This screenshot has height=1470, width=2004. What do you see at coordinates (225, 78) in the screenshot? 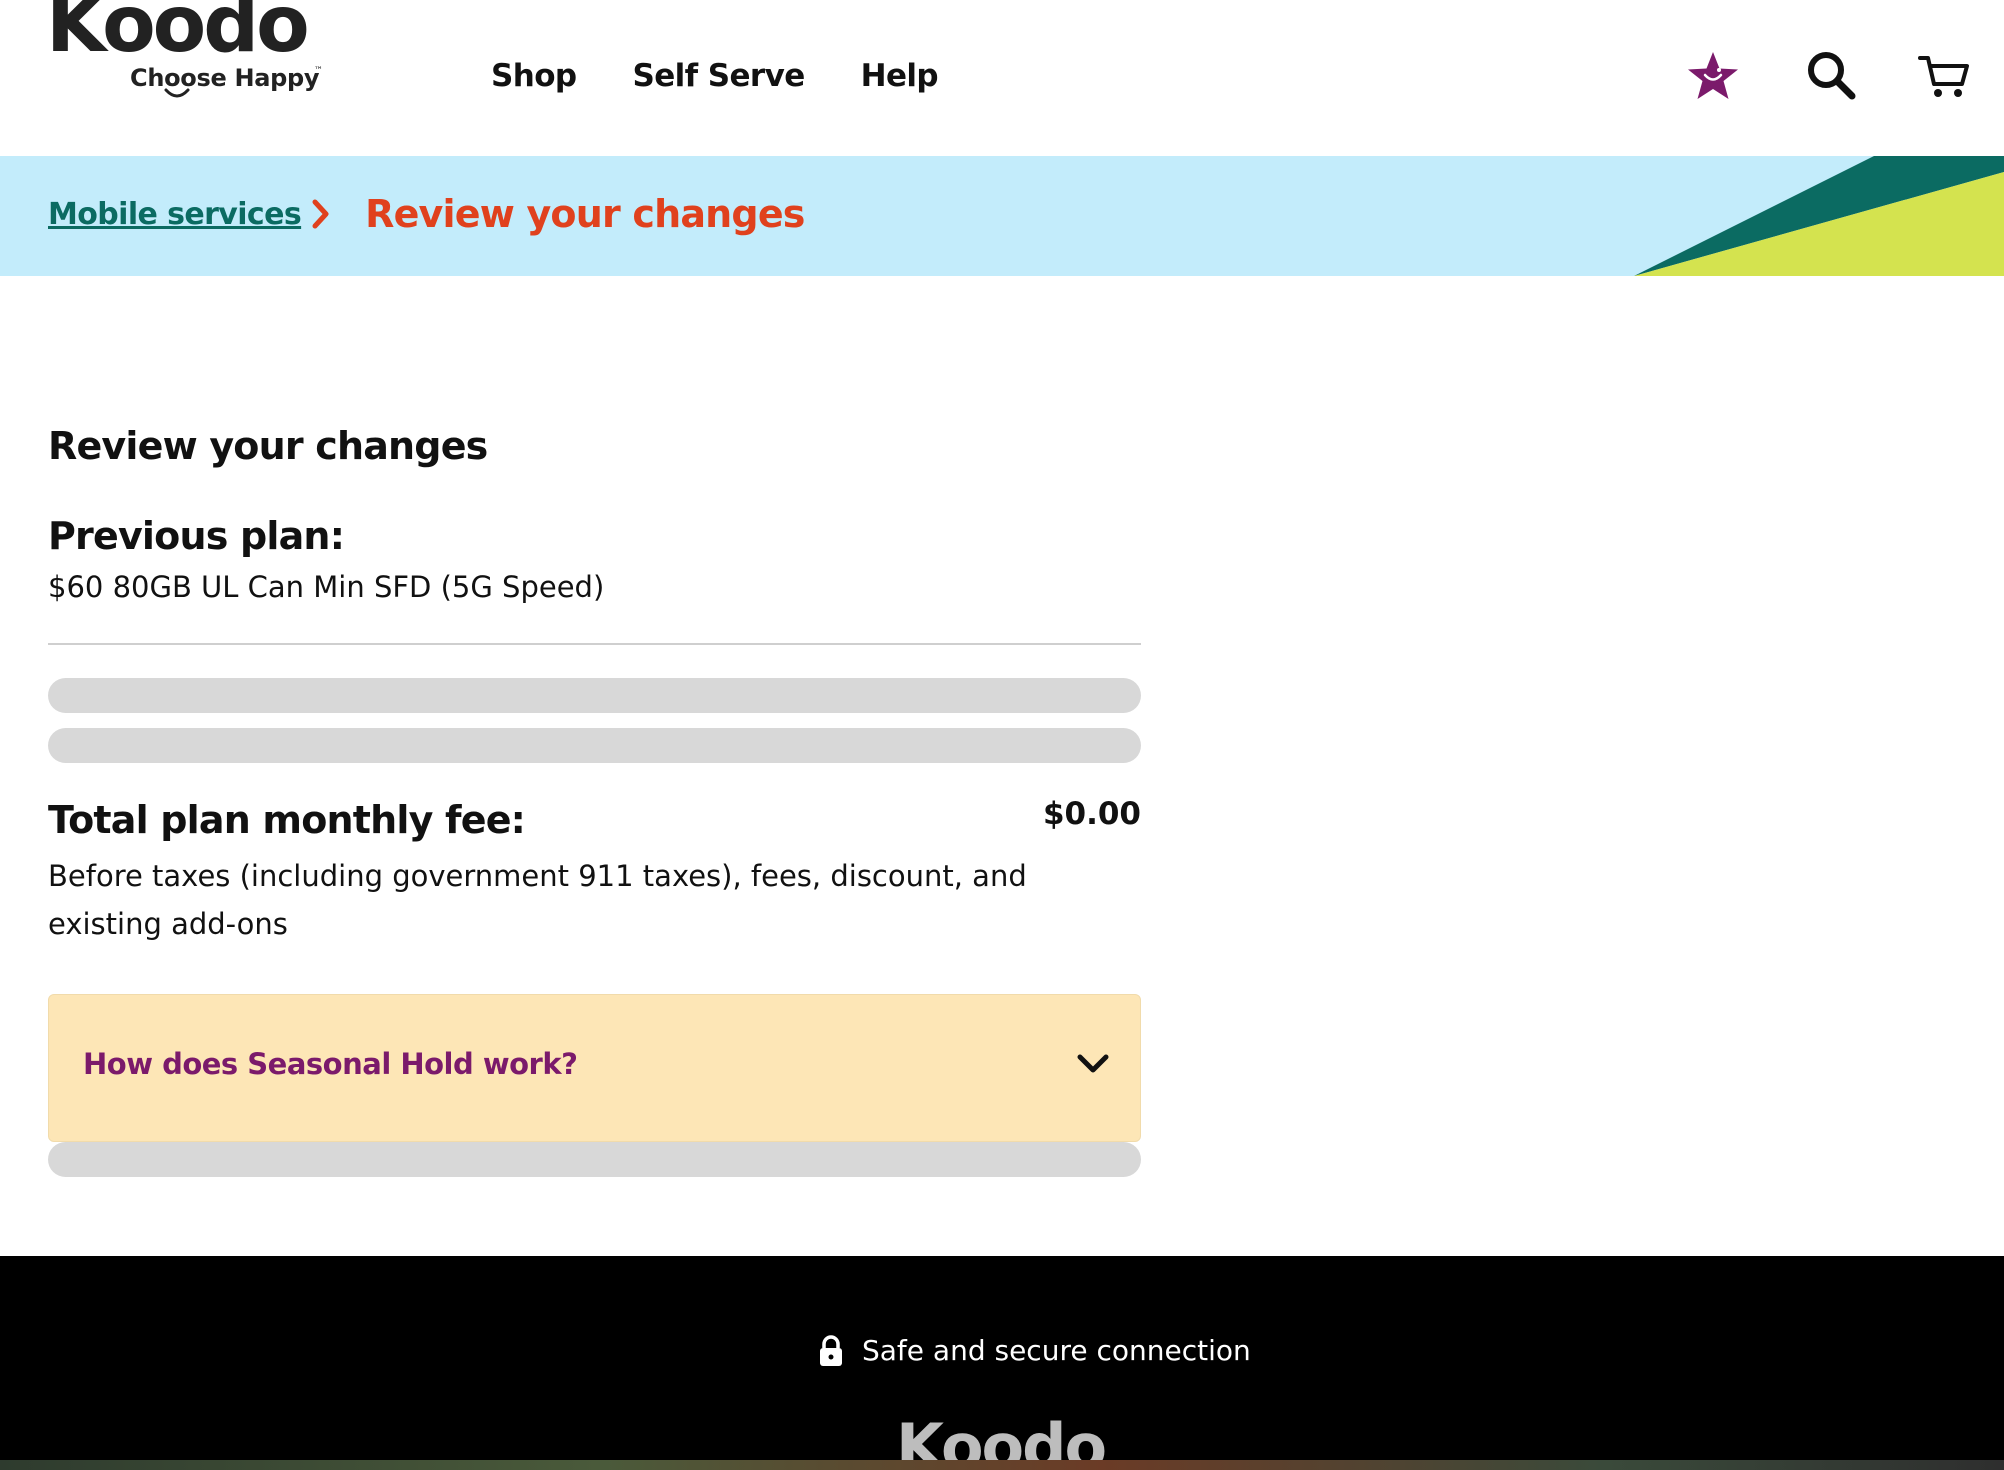
I see `logo-tagline: Choose Happy` at bounding box center [225, 78].